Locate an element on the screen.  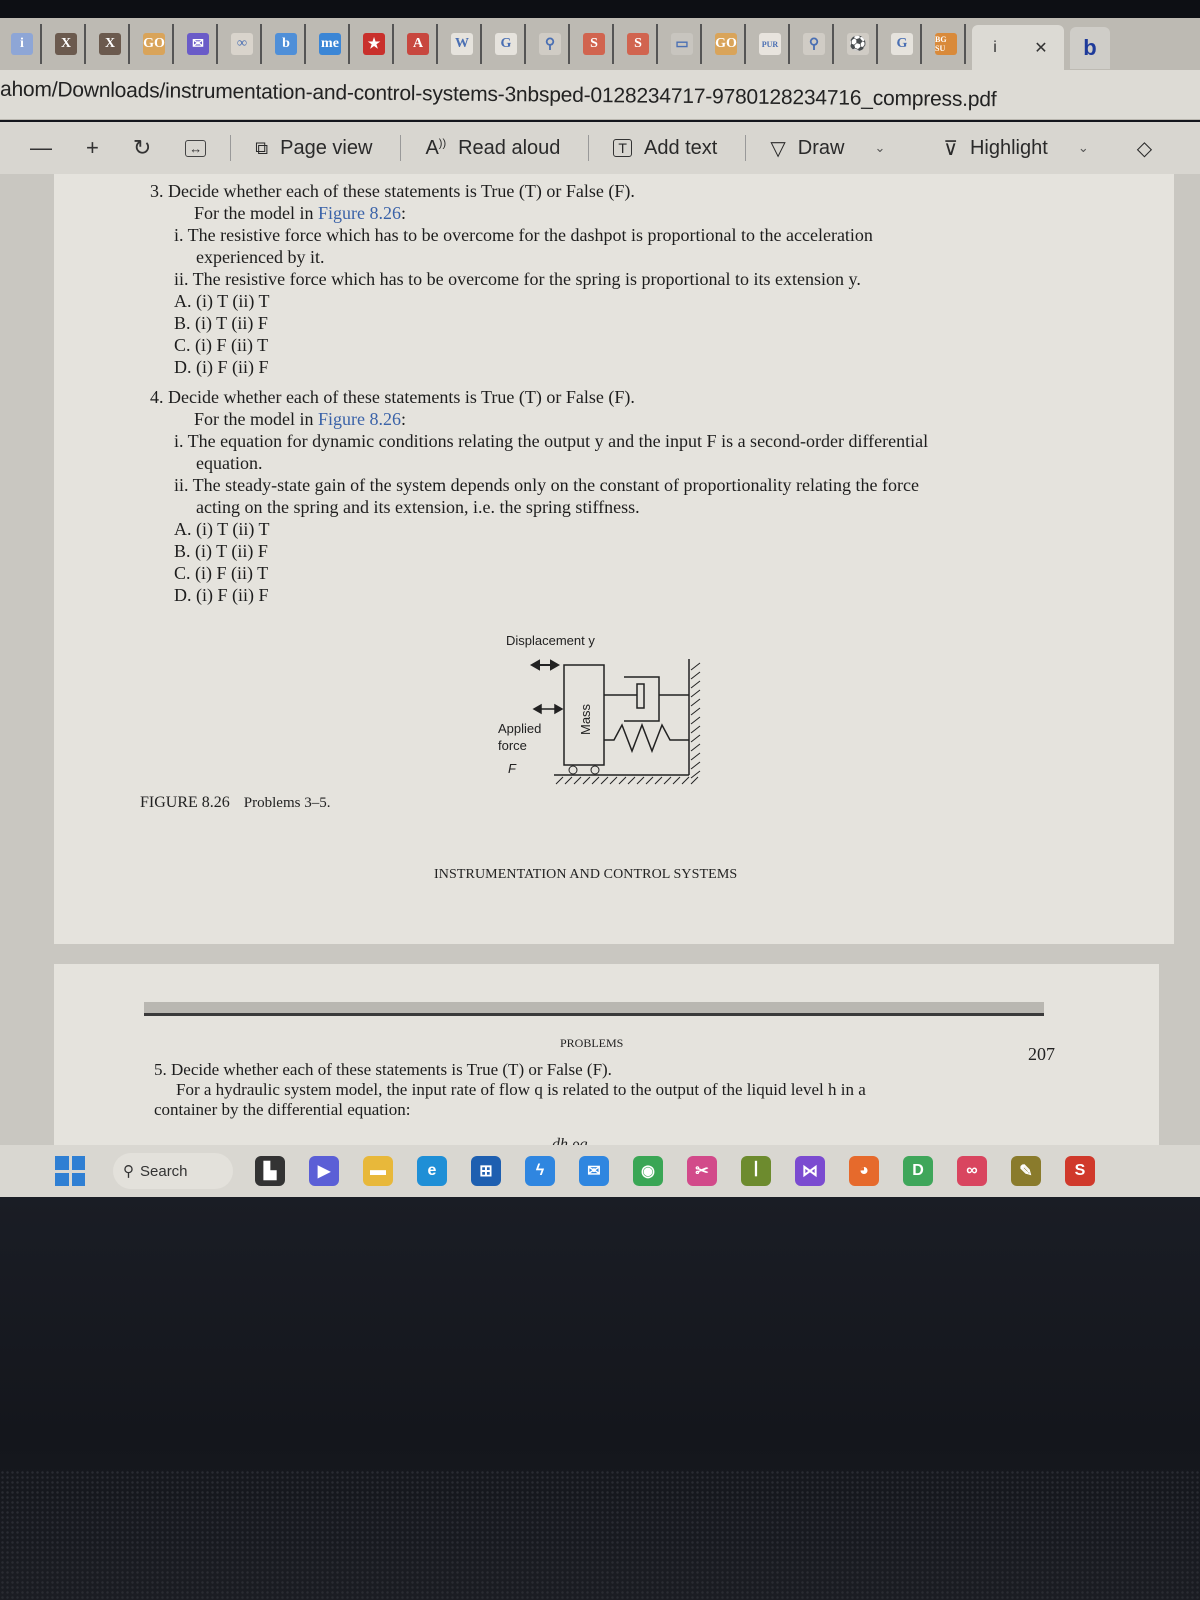
tab-favicon: i is located at coordinates (995, 47).